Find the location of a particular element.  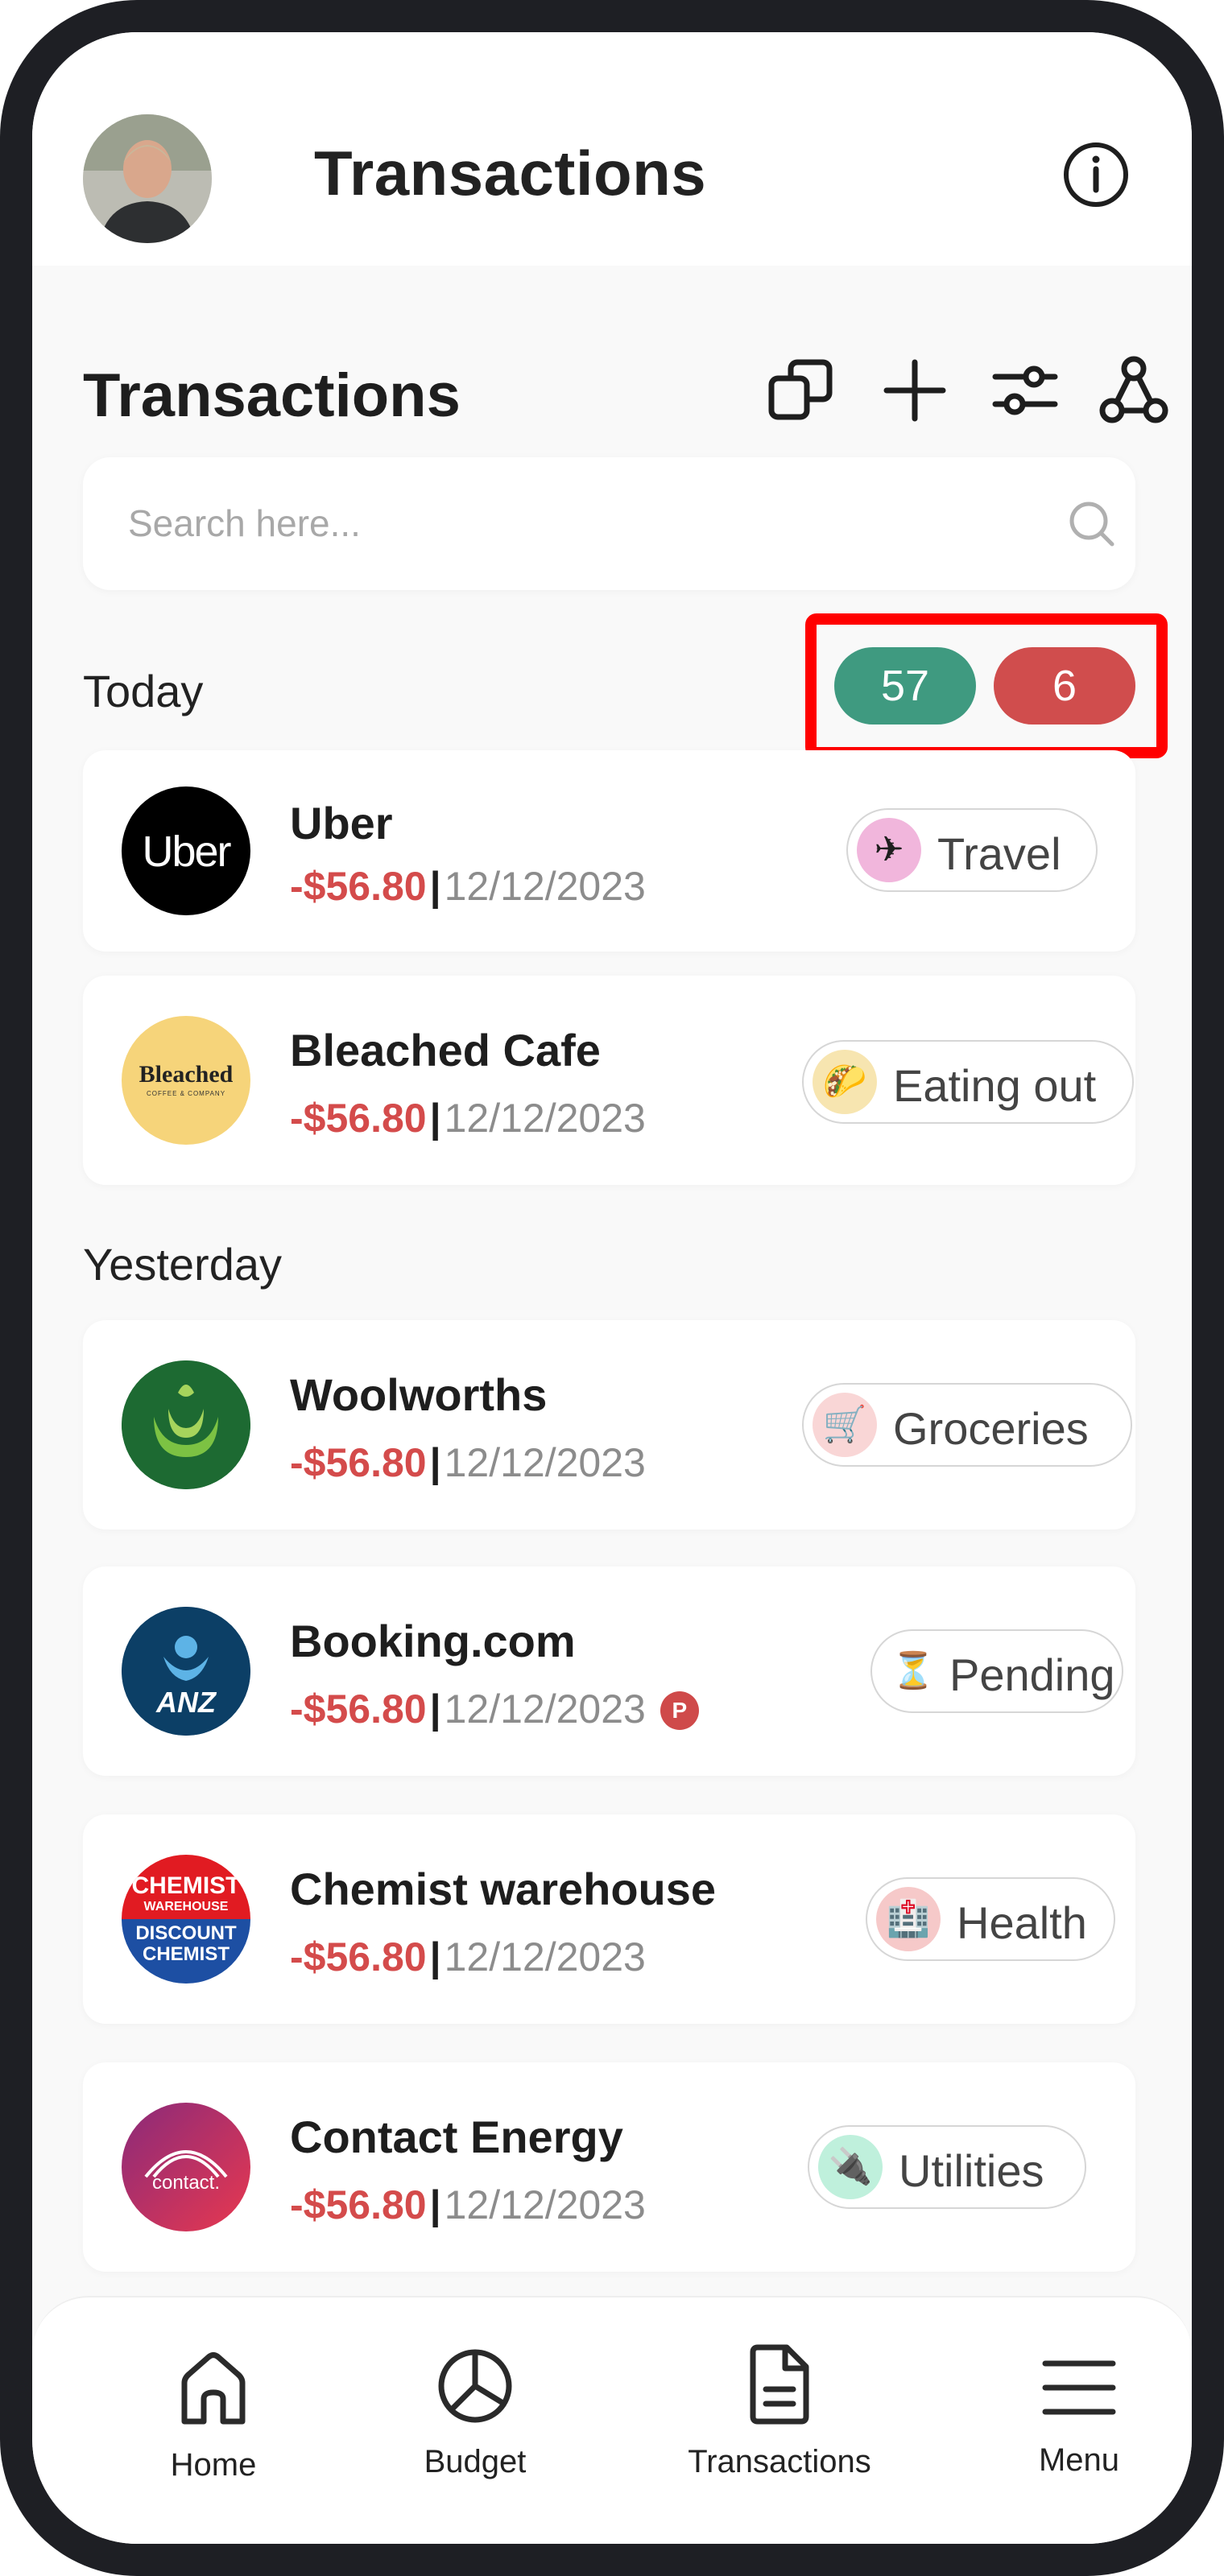

logo-subtext: COFFEE & COMPANY is located at coordinates (186, 1093).